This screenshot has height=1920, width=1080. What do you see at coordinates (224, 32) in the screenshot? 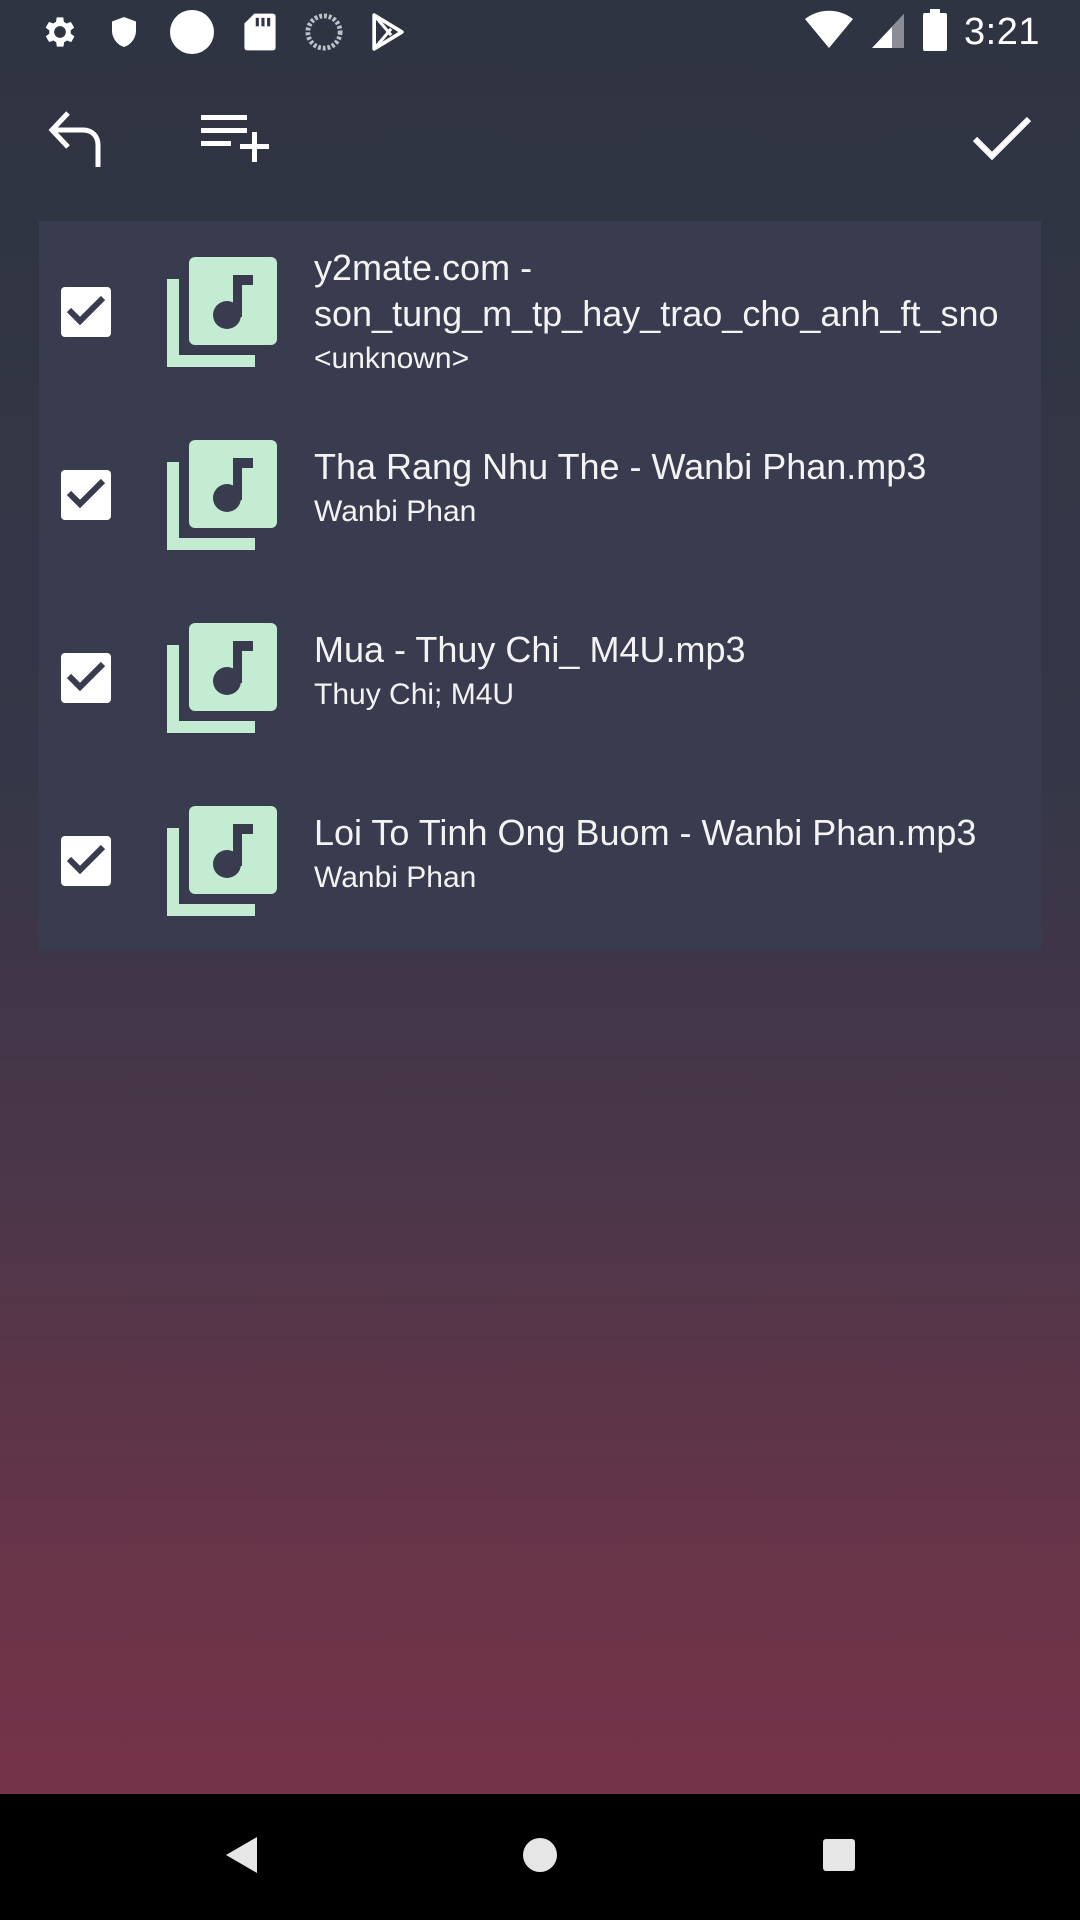
I see `status-notification-icons` at bounding box center [224, 32].